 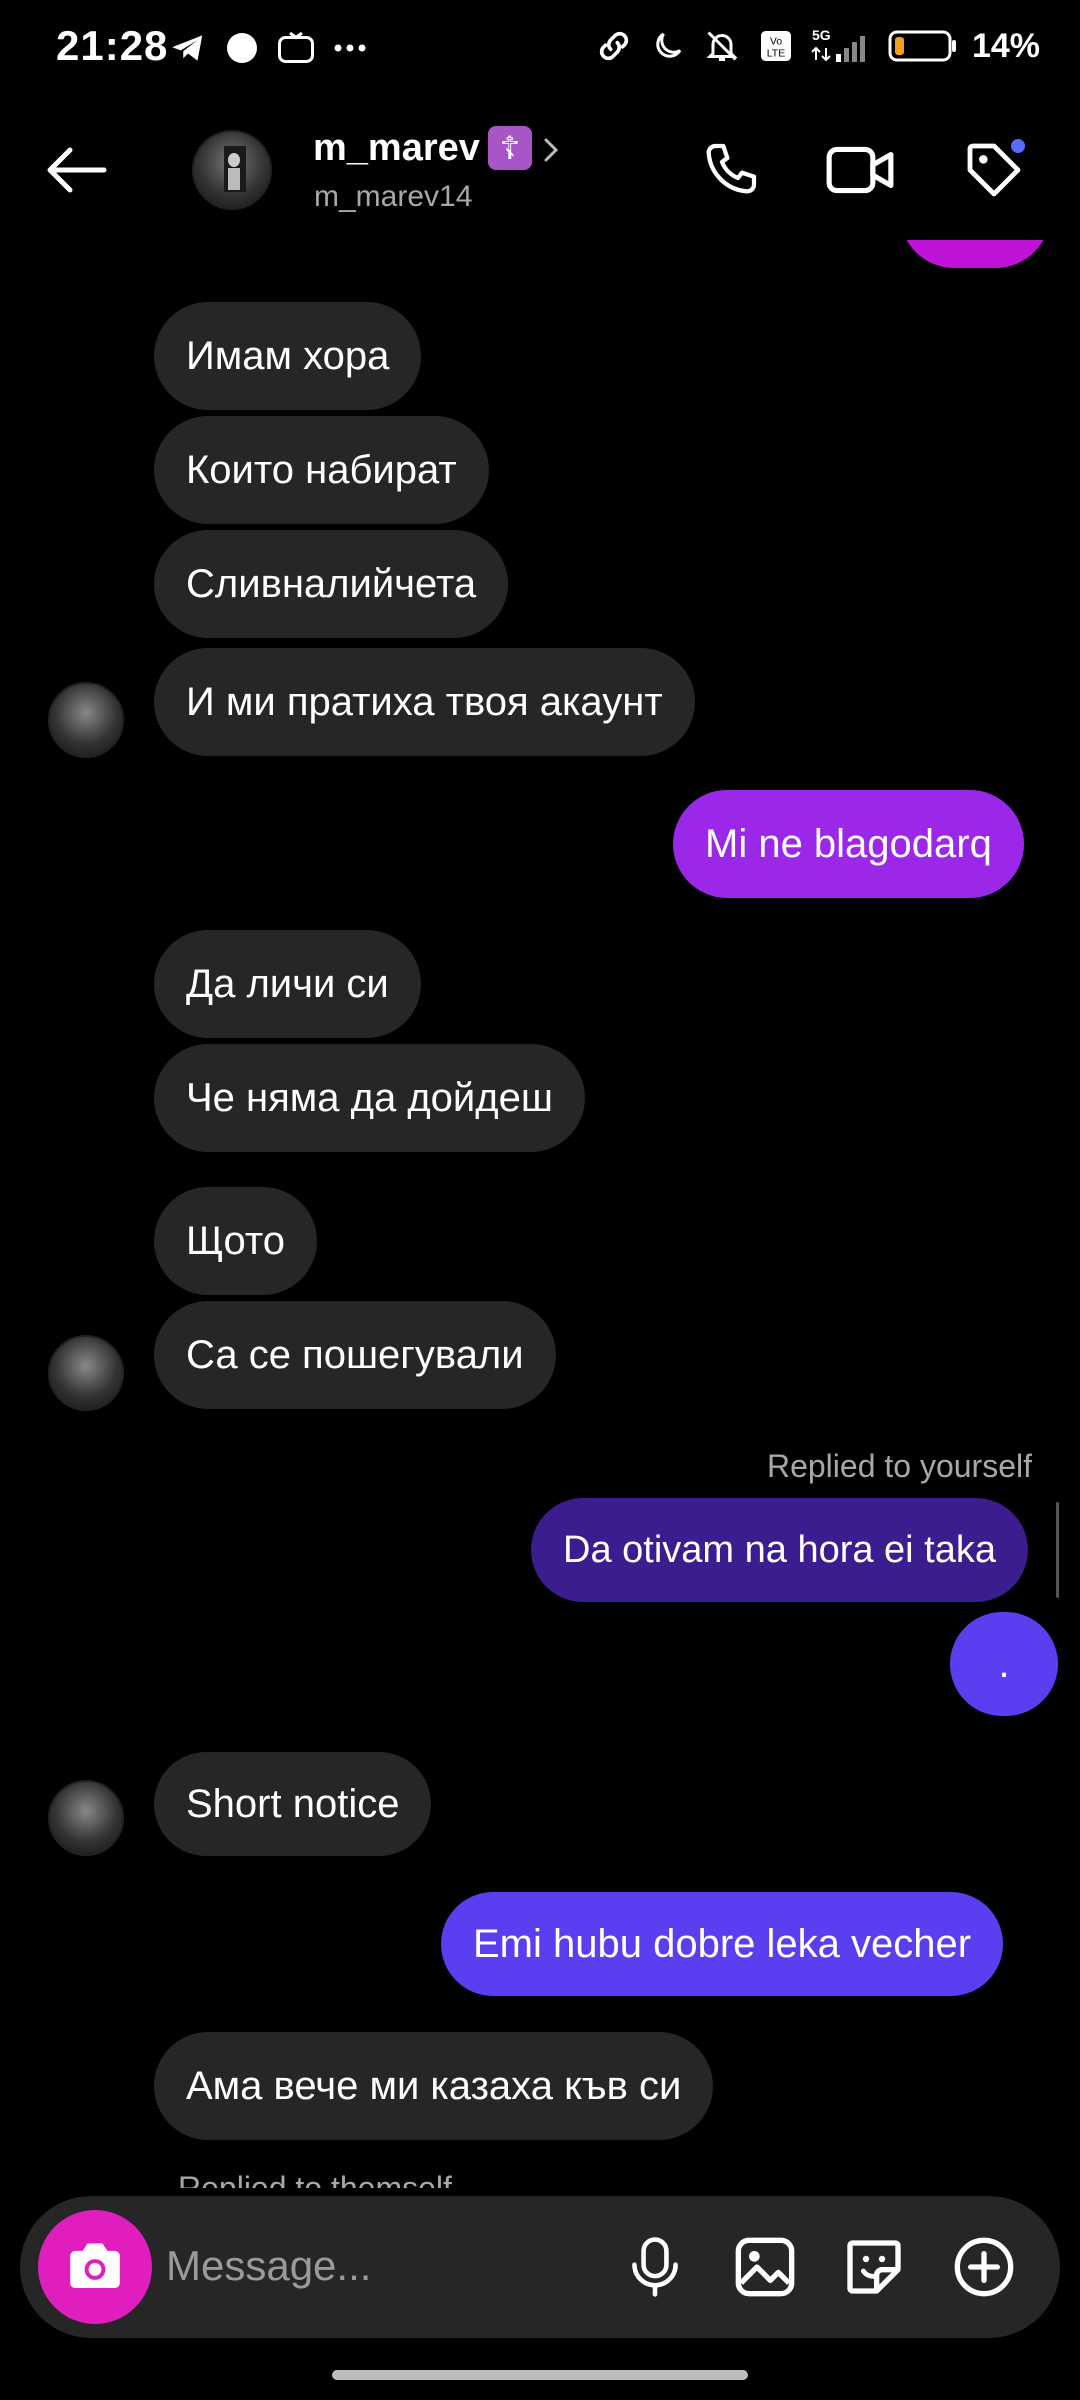 I want to click on chevron-right-icon, so click(x=552, y=150).